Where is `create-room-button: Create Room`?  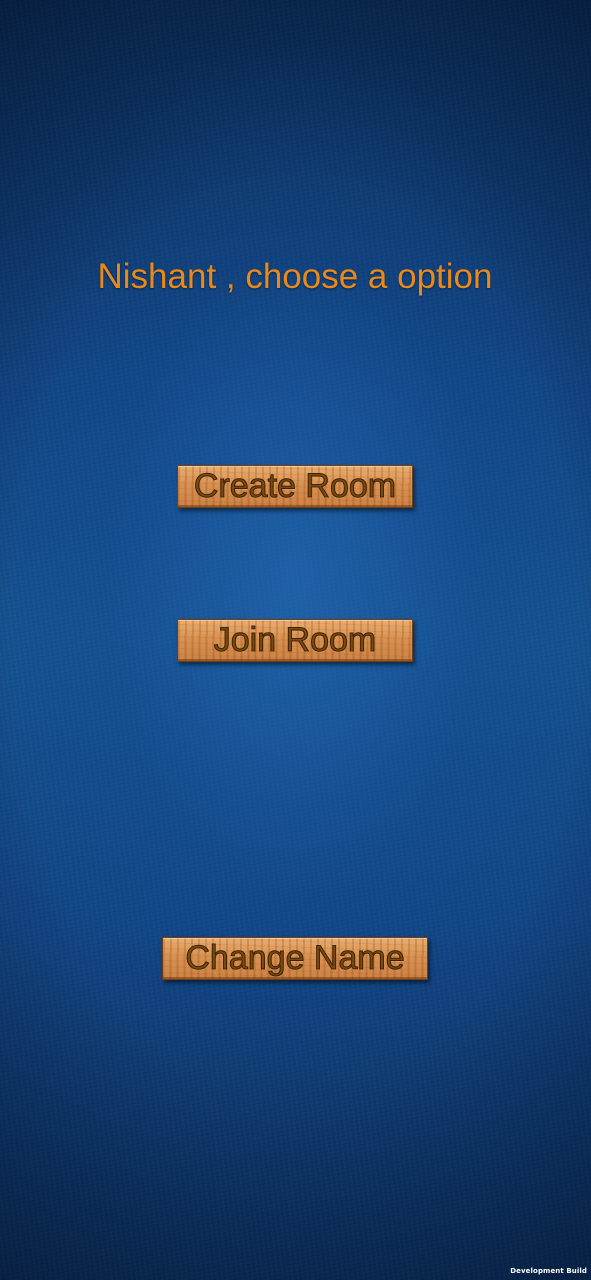
create-room-button: Create Room is located at coordinates (295, 486).